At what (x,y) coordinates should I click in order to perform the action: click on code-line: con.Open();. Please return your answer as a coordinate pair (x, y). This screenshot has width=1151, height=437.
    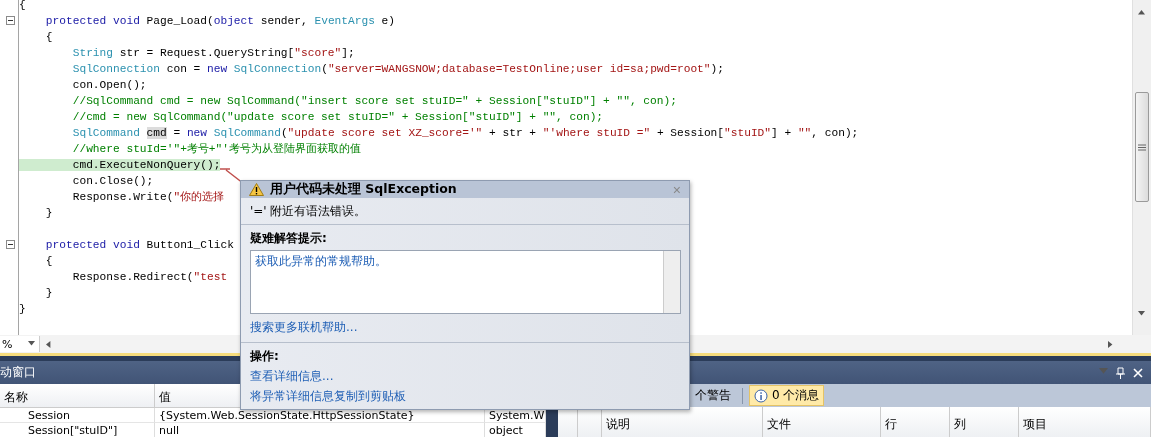
    Looking at the image, I should click on (109, 85).